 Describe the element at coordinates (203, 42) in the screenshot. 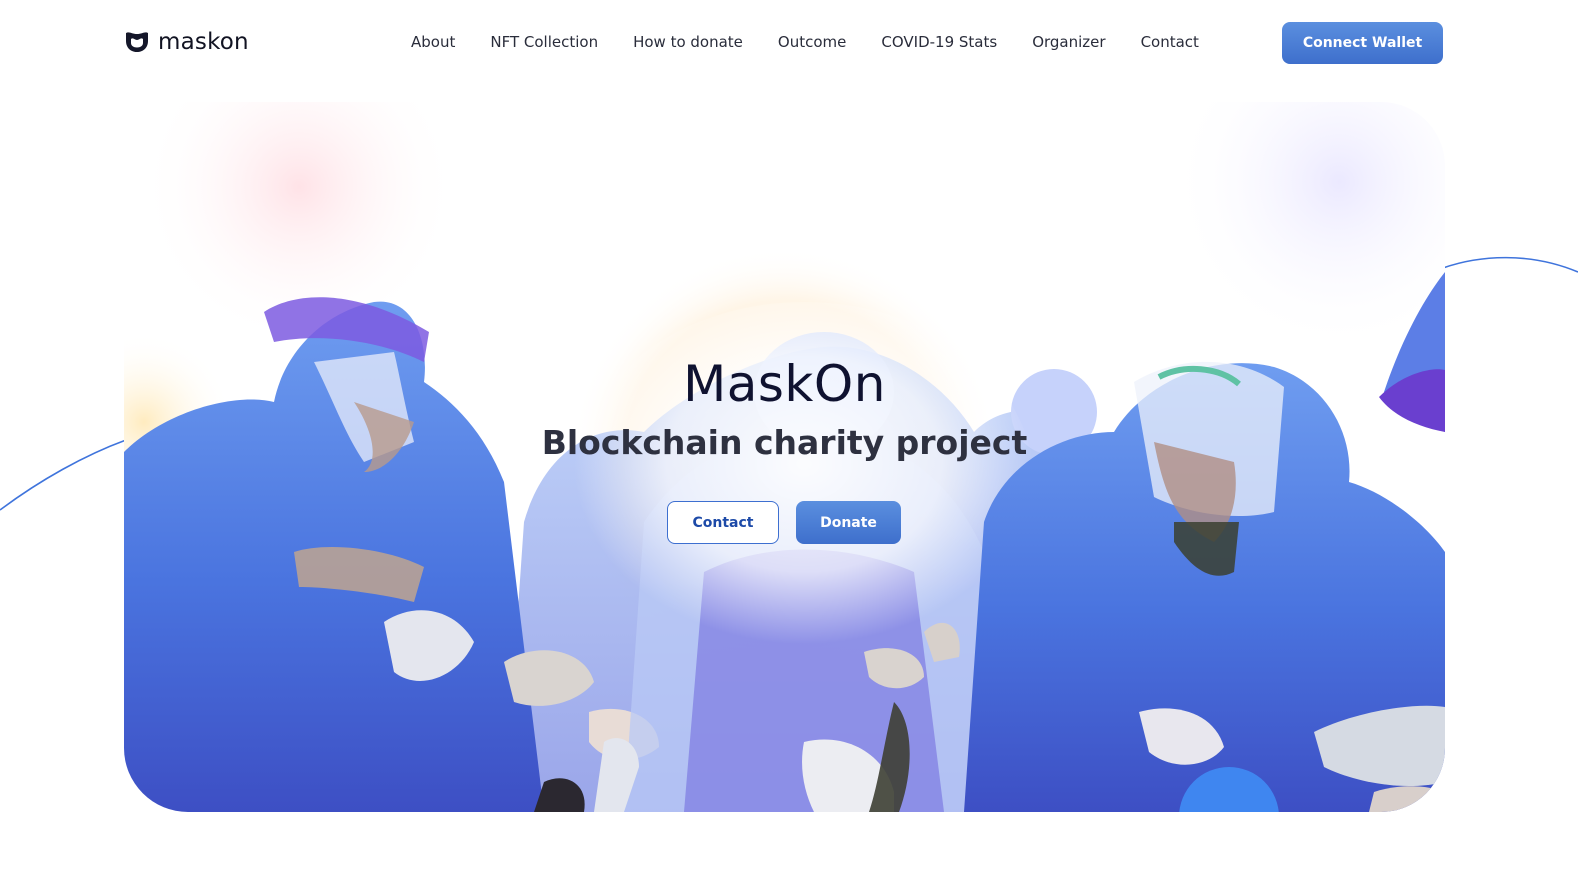

I see `brand-name: maskon` at that location.